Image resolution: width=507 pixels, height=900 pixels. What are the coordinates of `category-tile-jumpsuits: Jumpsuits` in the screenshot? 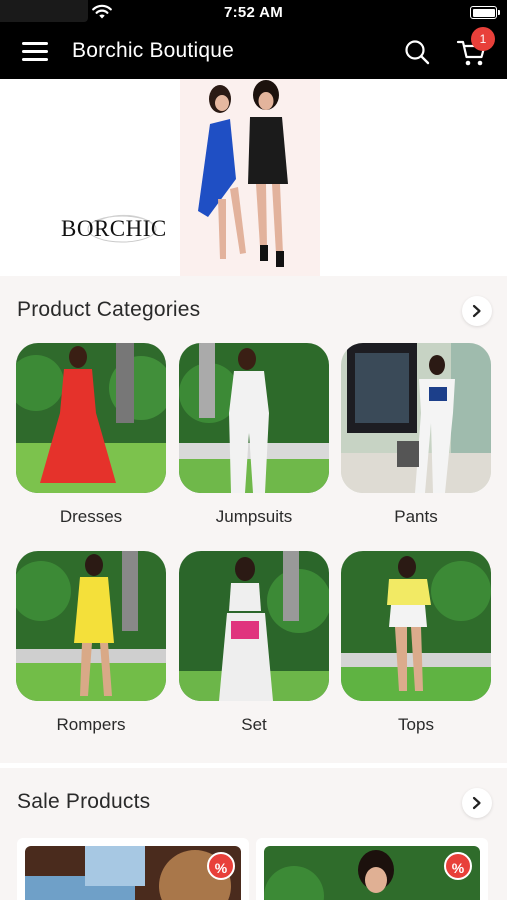 It's located at (254, 435).